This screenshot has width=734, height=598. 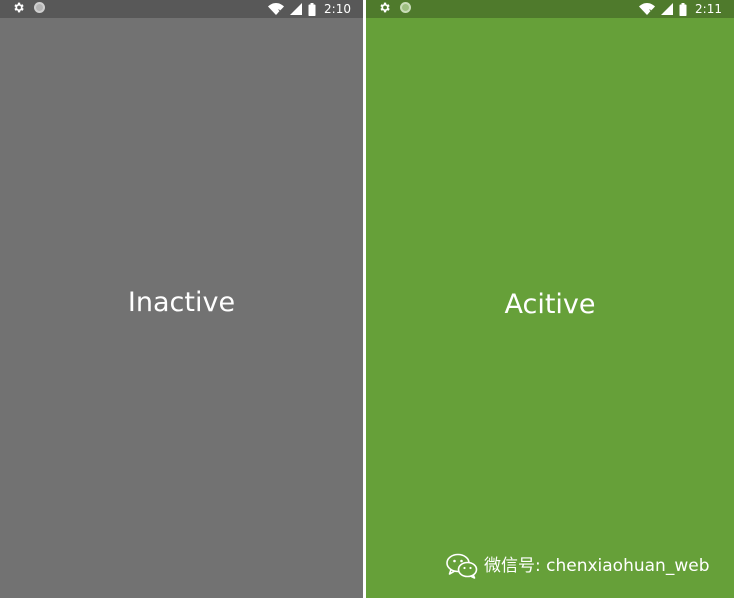 I want to click on status-bar: 2:10, so click(x=181, y=9).